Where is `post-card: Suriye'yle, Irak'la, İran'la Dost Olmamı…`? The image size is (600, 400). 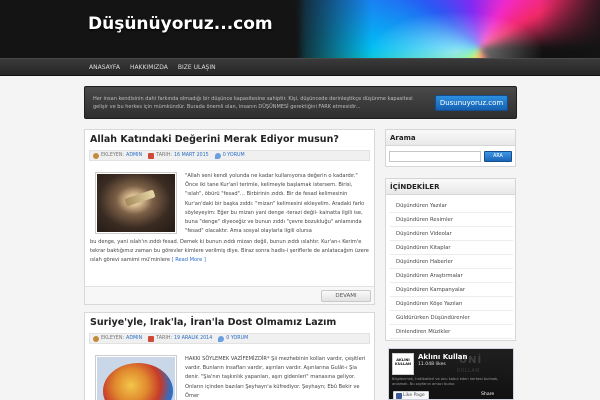
post-card: Suriye'yle, Irak'la, İran'la Dost Olmamı… is located at coordinates (229, 356).